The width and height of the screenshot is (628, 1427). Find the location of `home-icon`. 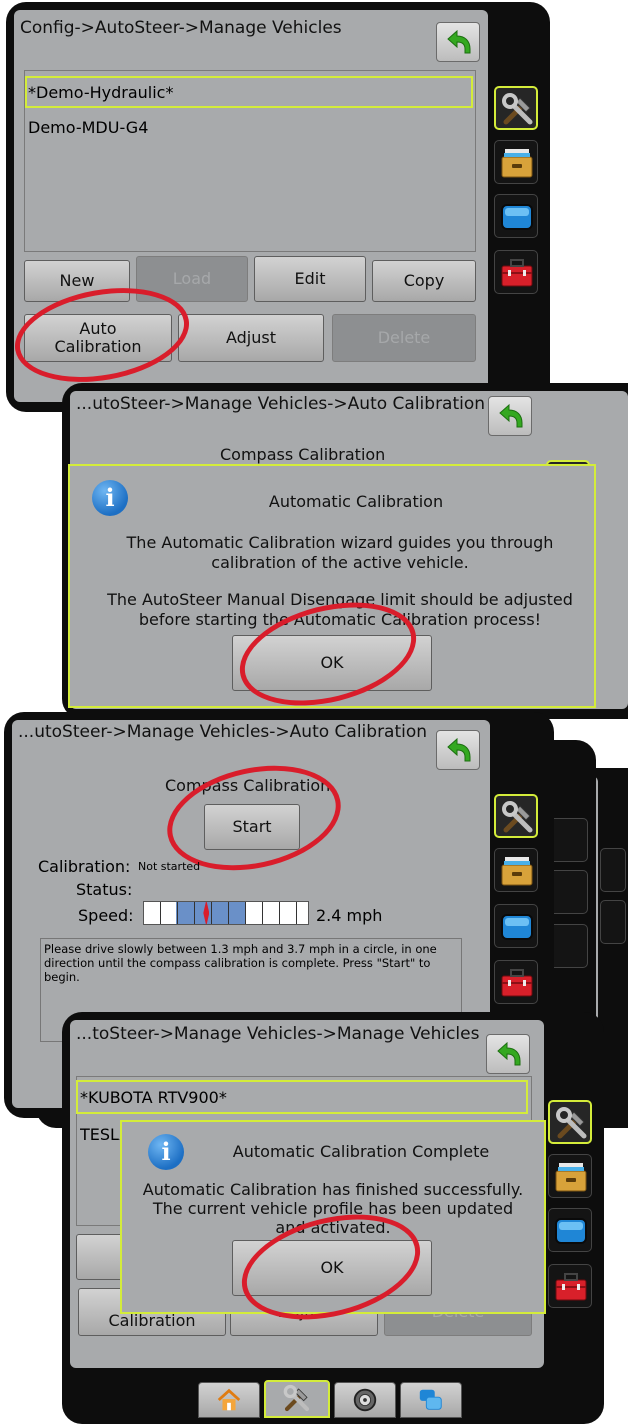

home-icon is located at coordinates (229, 1400).